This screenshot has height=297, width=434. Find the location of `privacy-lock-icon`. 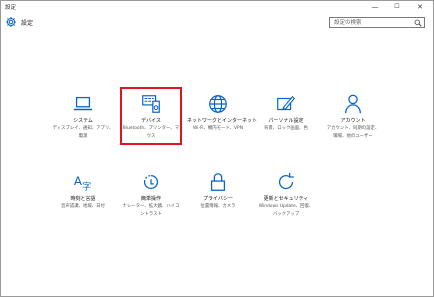

privacy-lock-icon is located at coordinates (218, 182).